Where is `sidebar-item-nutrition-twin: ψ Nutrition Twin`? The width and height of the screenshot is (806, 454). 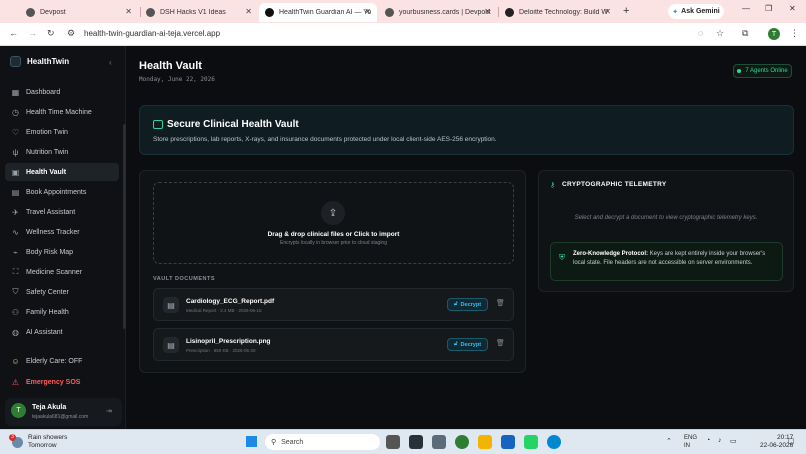
sidebar-item-nutrition-twin: ψ Nutrition Twin is located at coordinates (62, 152).